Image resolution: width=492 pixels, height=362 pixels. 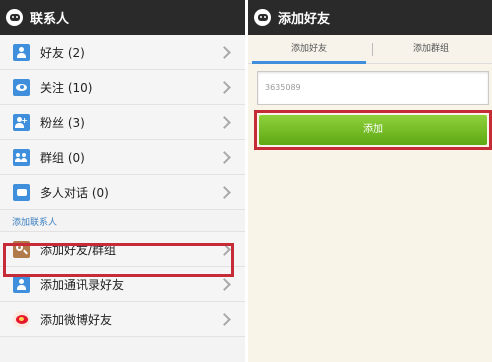 What do you see at coordinates (122, 192) in the screenshot?
I see `contact-item-multichat: 多人对话 (0)` at bounding box center [122, 192].